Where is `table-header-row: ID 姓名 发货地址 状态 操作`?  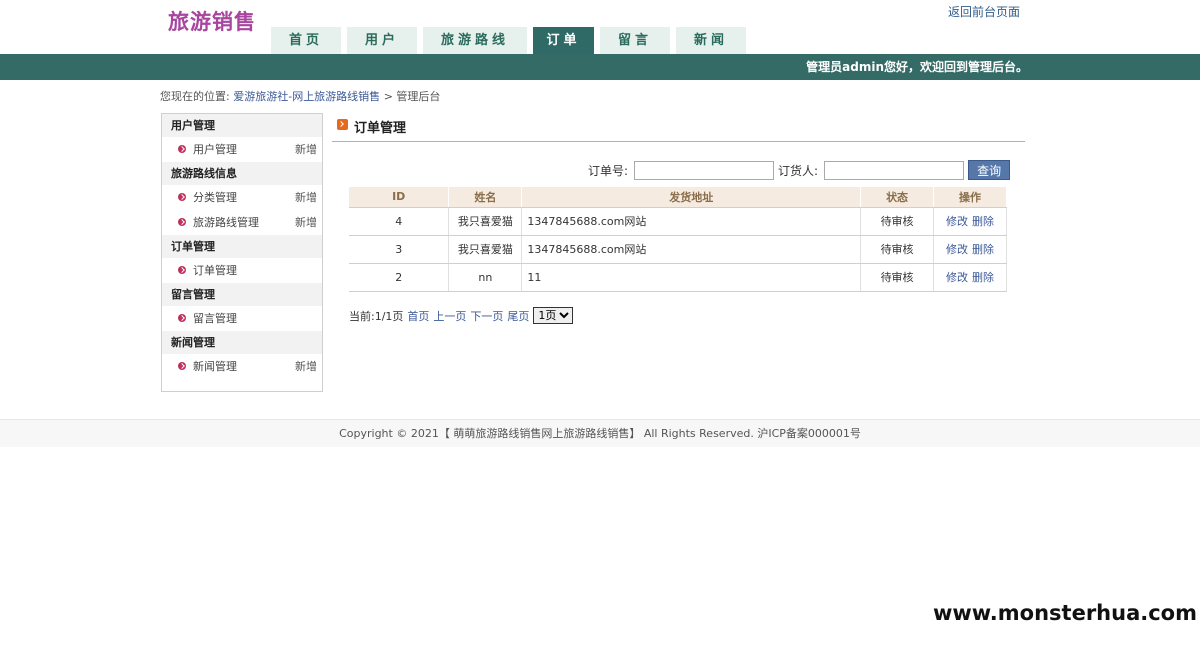 table-header-row: ID 姓名 发货地址 状态 操作 is located at coordinates (678, 197).